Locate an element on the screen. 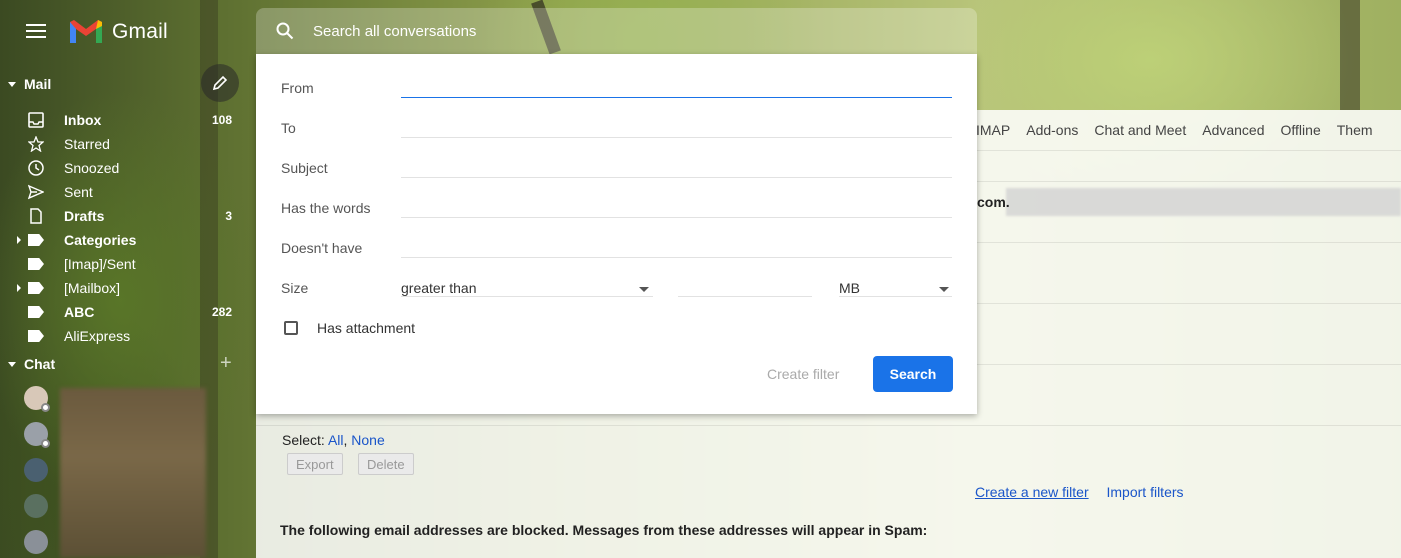  sidebar-item-starred: Starred is located at coordinates (128, 144).